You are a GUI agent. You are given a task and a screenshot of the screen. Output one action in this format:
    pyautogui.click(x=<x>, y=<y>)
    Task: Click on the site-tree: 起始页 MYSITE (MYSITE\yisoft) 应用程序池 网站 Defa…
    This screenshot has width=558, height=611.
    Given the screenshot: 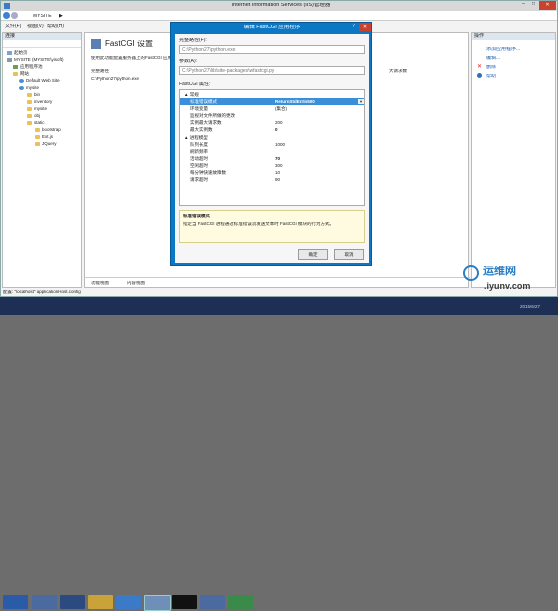 What is the action you would take?
    pyautogui.click(x=42, y=105)
    